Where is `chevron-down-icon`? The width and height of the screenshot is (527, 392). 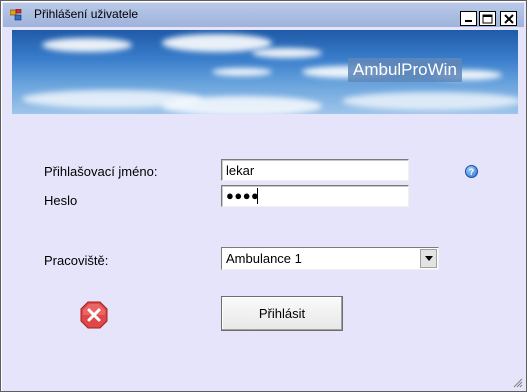
chevron-down-icon is located at coordinates (428, 258).